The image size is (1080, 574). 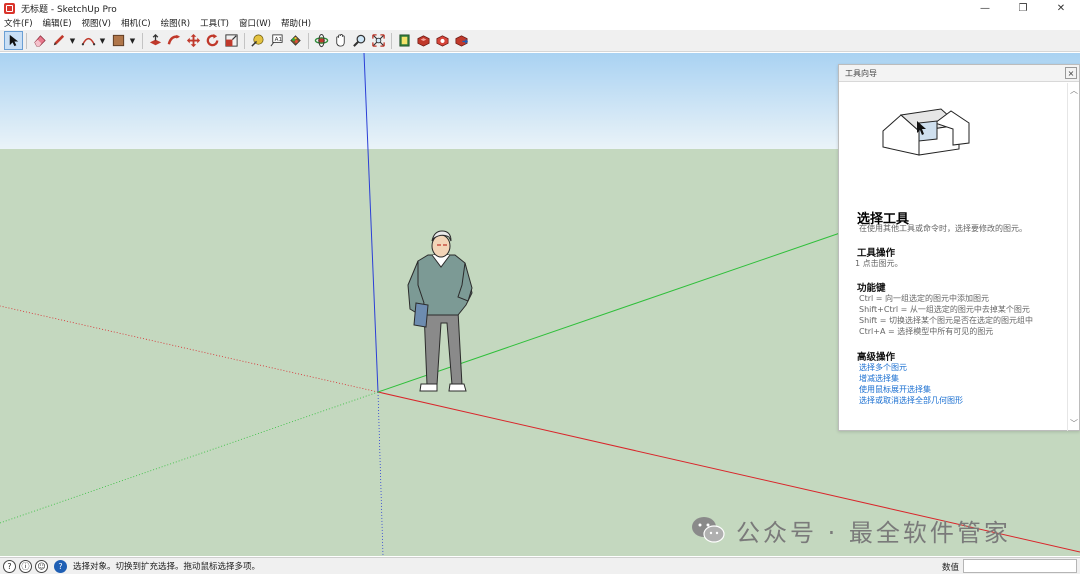 I want to click on select-tool-illustration, so click(x=926, y=132).